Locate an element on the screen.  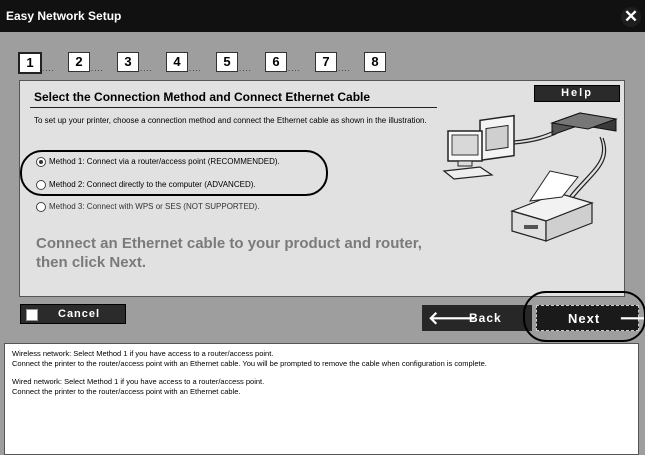
step-3: 3 is located at coordinates (128, 62).